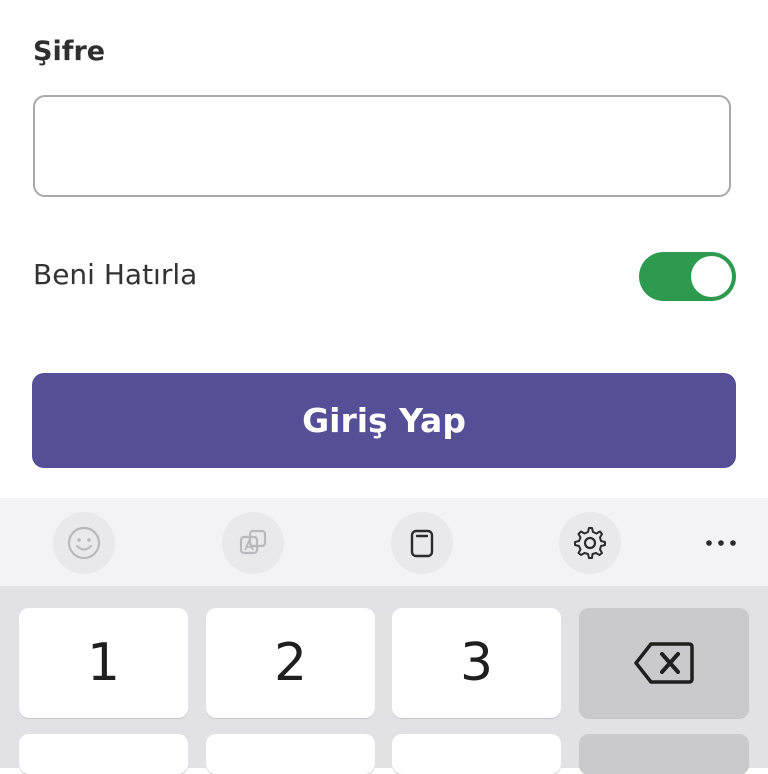  I want to click on emoji-icon, so click(84, 543).